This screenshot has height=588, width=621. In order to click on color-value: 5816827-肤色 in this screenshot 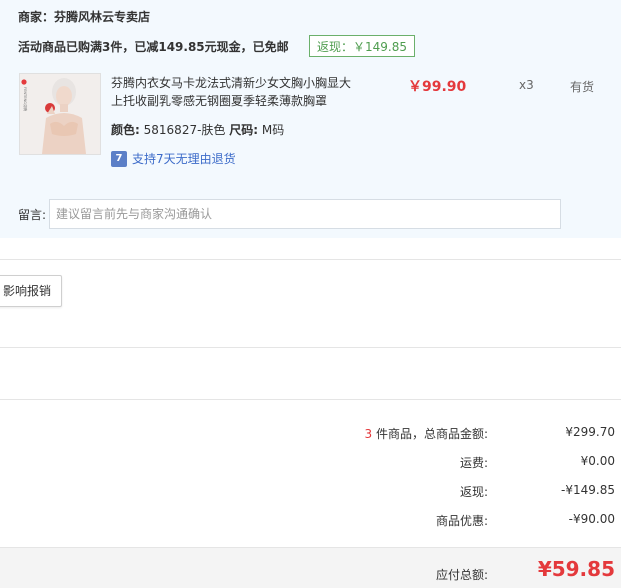, I will do `click(184, 130)`.